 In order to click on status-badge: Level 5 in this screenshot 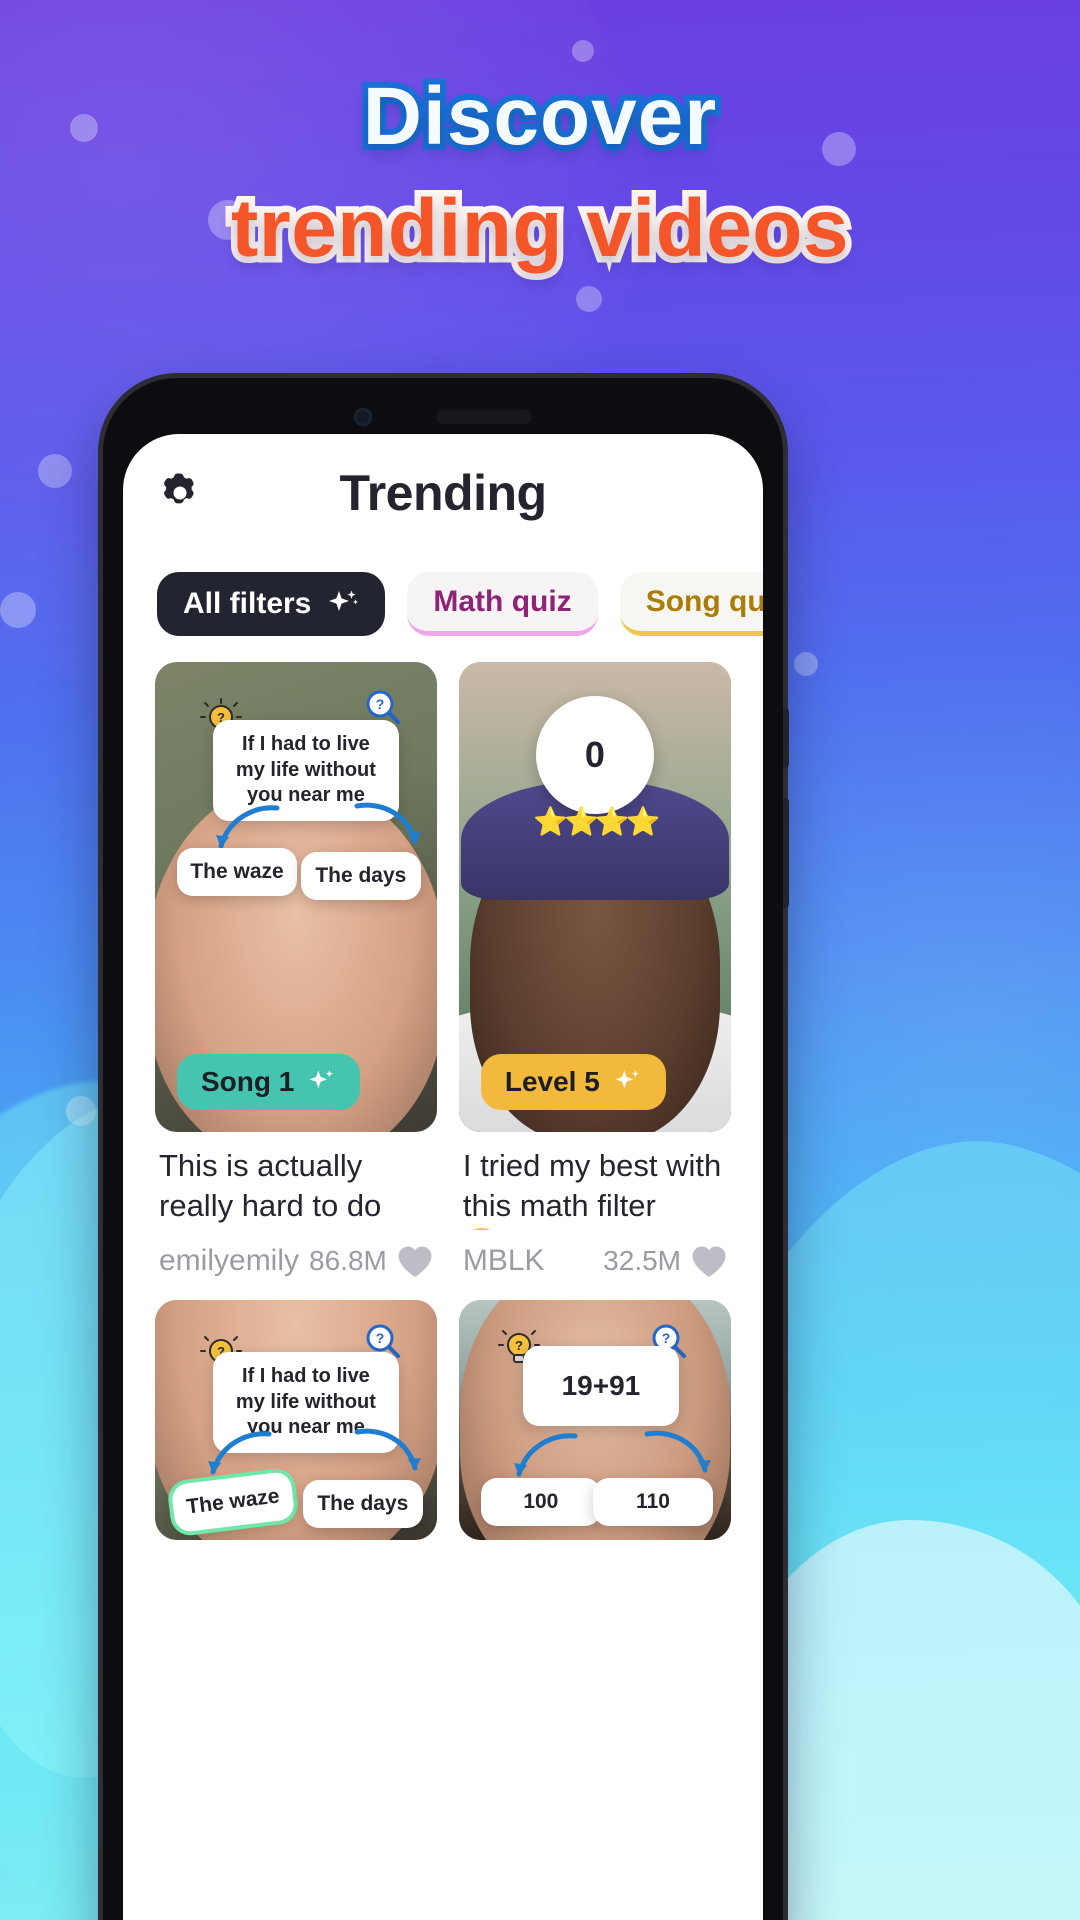, I will do `click(573, 1082)`.